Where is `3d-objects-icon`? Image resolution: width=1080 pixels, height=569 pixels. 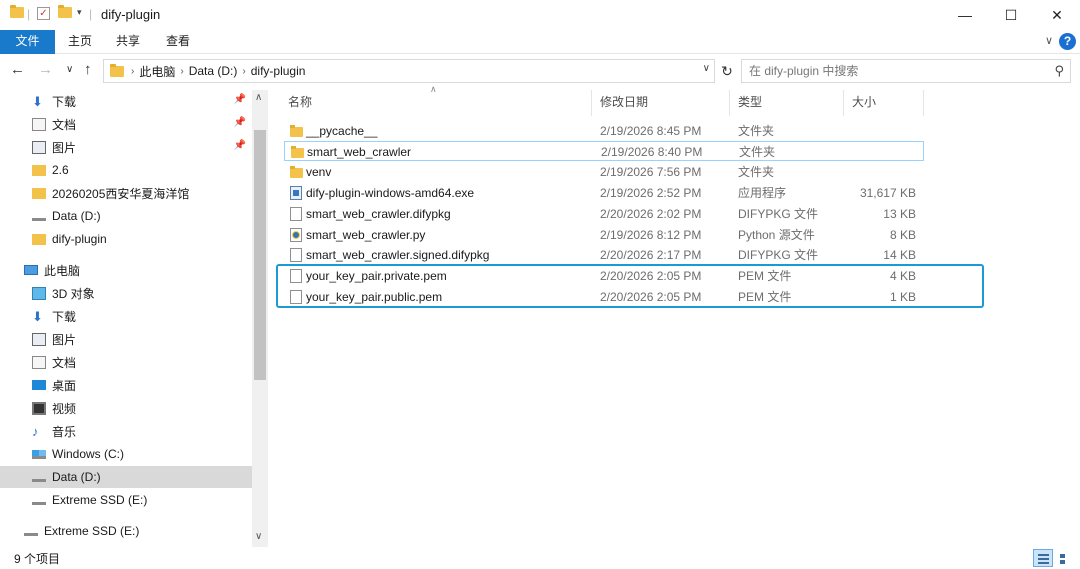
3d-objects-icon is located at coordinates (39, 293).